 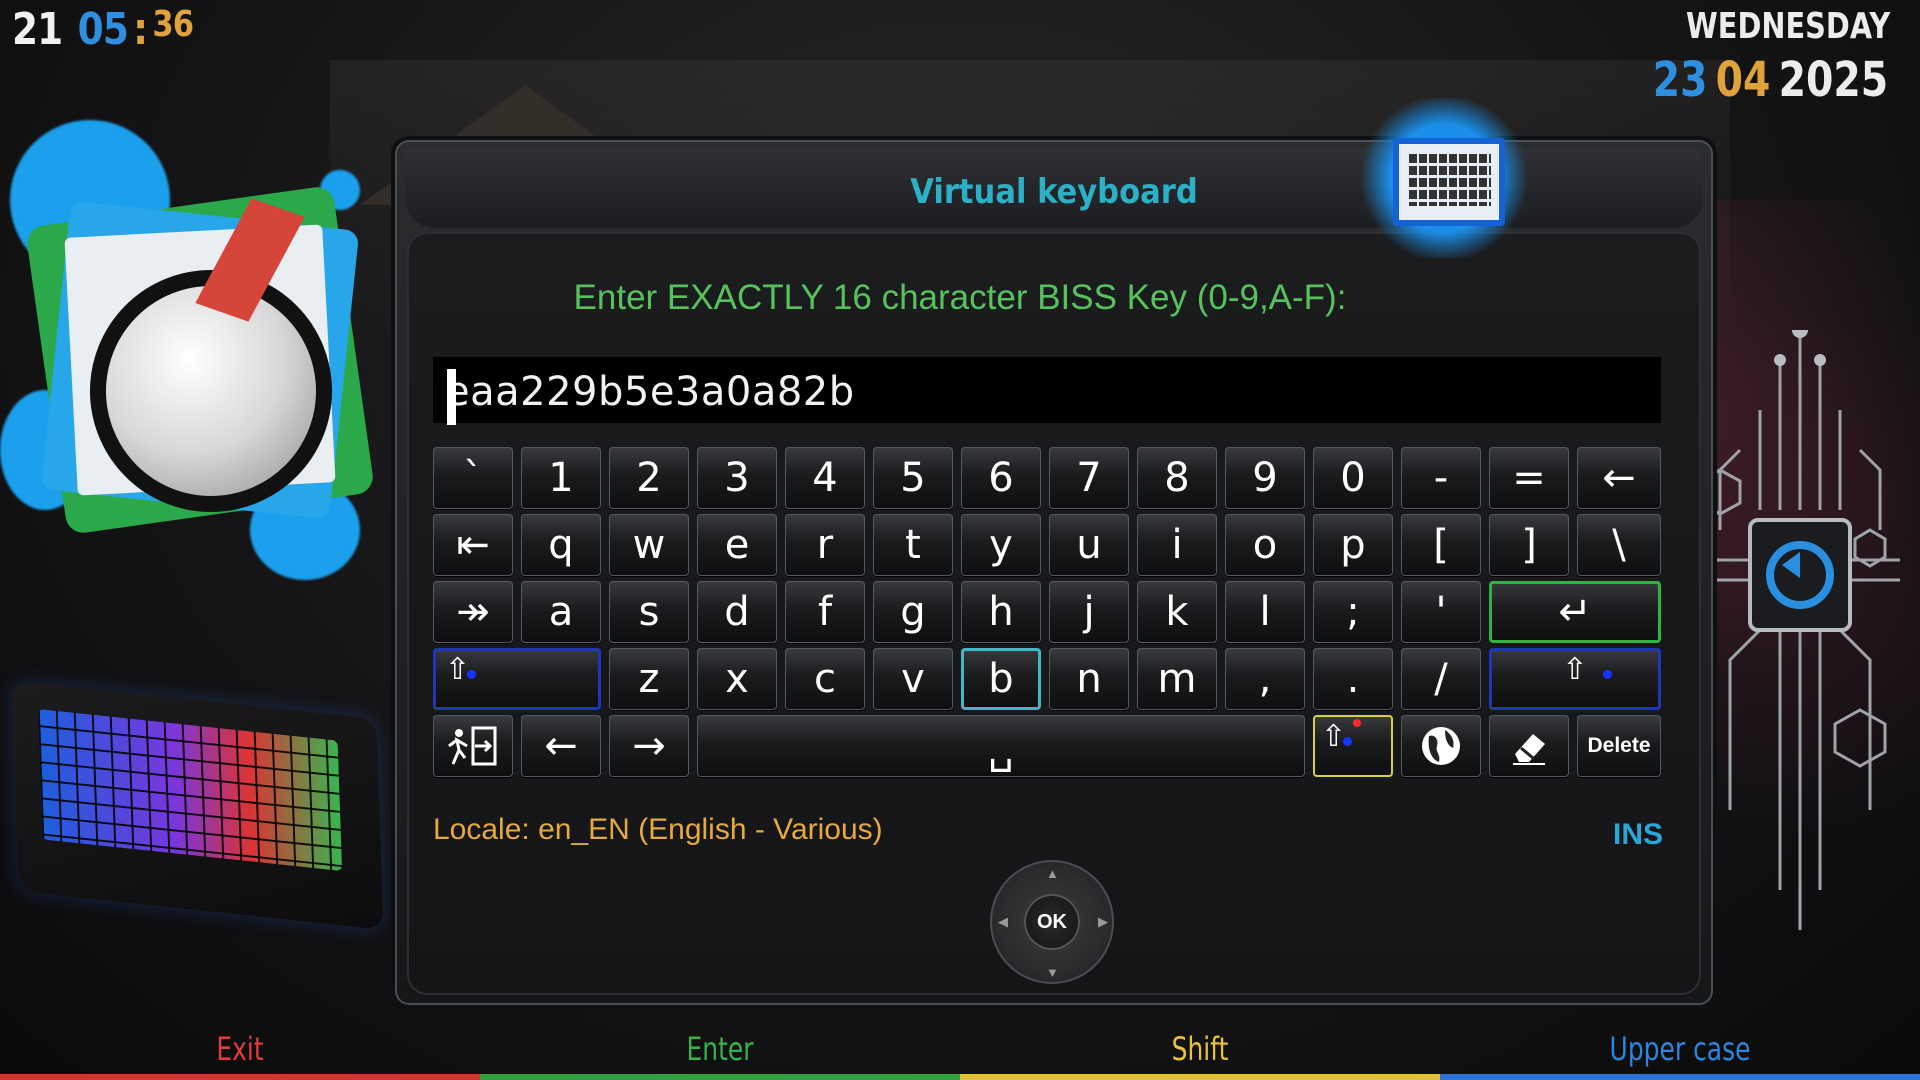 What do you see at coordinates (240, 1049) in the screenshot?
I see `red-button-exit: Exit` at bounding box center [240, 1049].